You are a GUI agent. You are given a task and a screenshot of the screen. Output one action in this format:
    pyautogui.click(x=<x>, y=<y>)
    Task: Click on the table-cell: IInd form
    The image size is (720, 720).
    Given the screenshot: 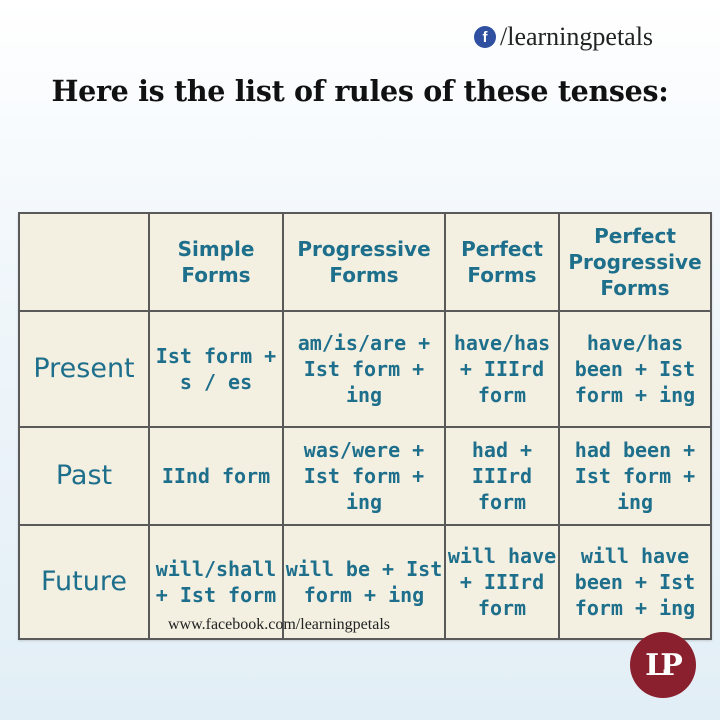 What is the action you would take?
    pyautogui.click(x=216, y=476)
    